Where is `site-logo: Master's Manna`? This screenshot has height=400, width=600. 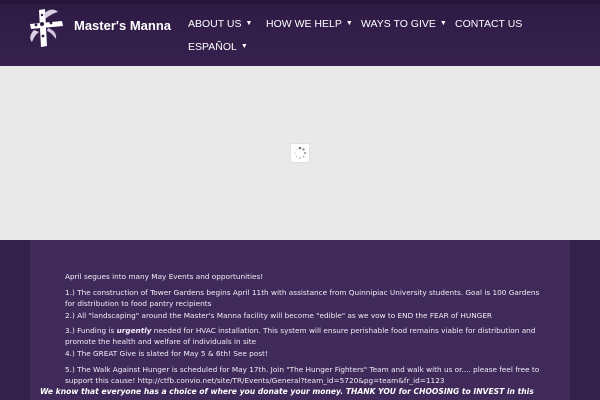
site-logo: Master's Manna is located at coordinates (97, 26).